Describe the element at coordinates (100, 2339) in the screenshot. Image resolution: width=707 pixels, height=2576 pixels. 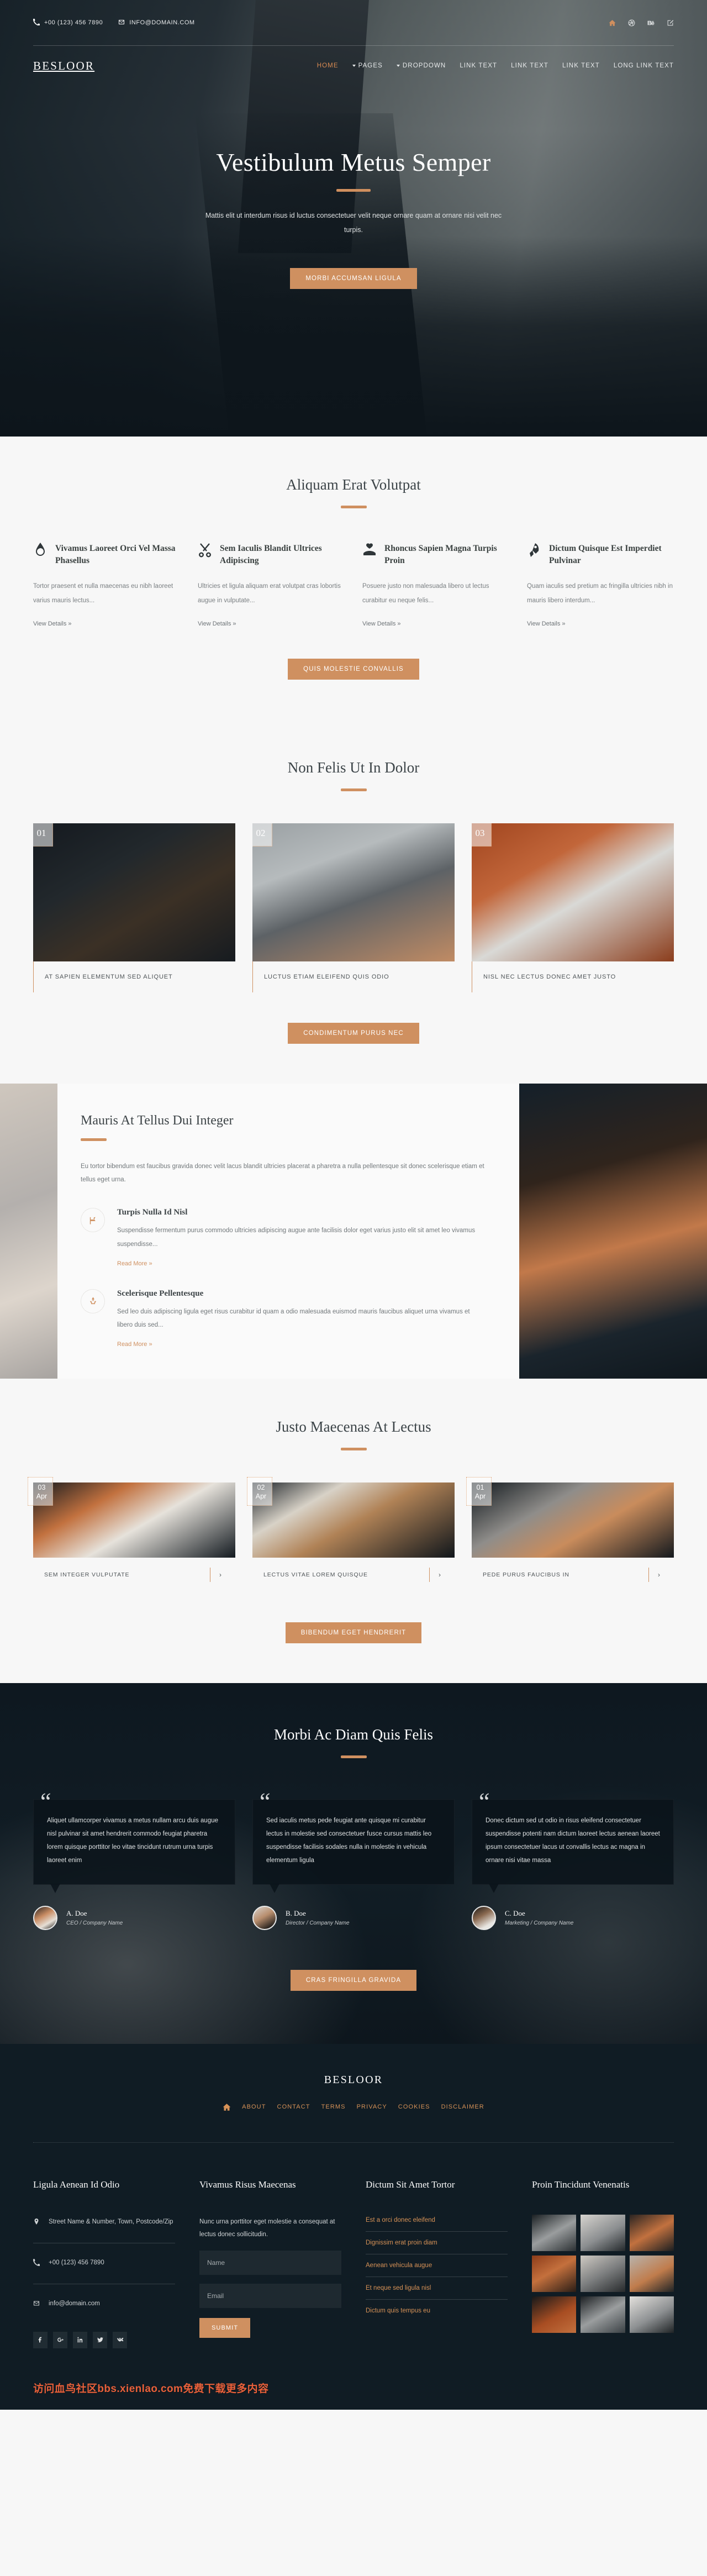
I see `twitter-icon` at that location.